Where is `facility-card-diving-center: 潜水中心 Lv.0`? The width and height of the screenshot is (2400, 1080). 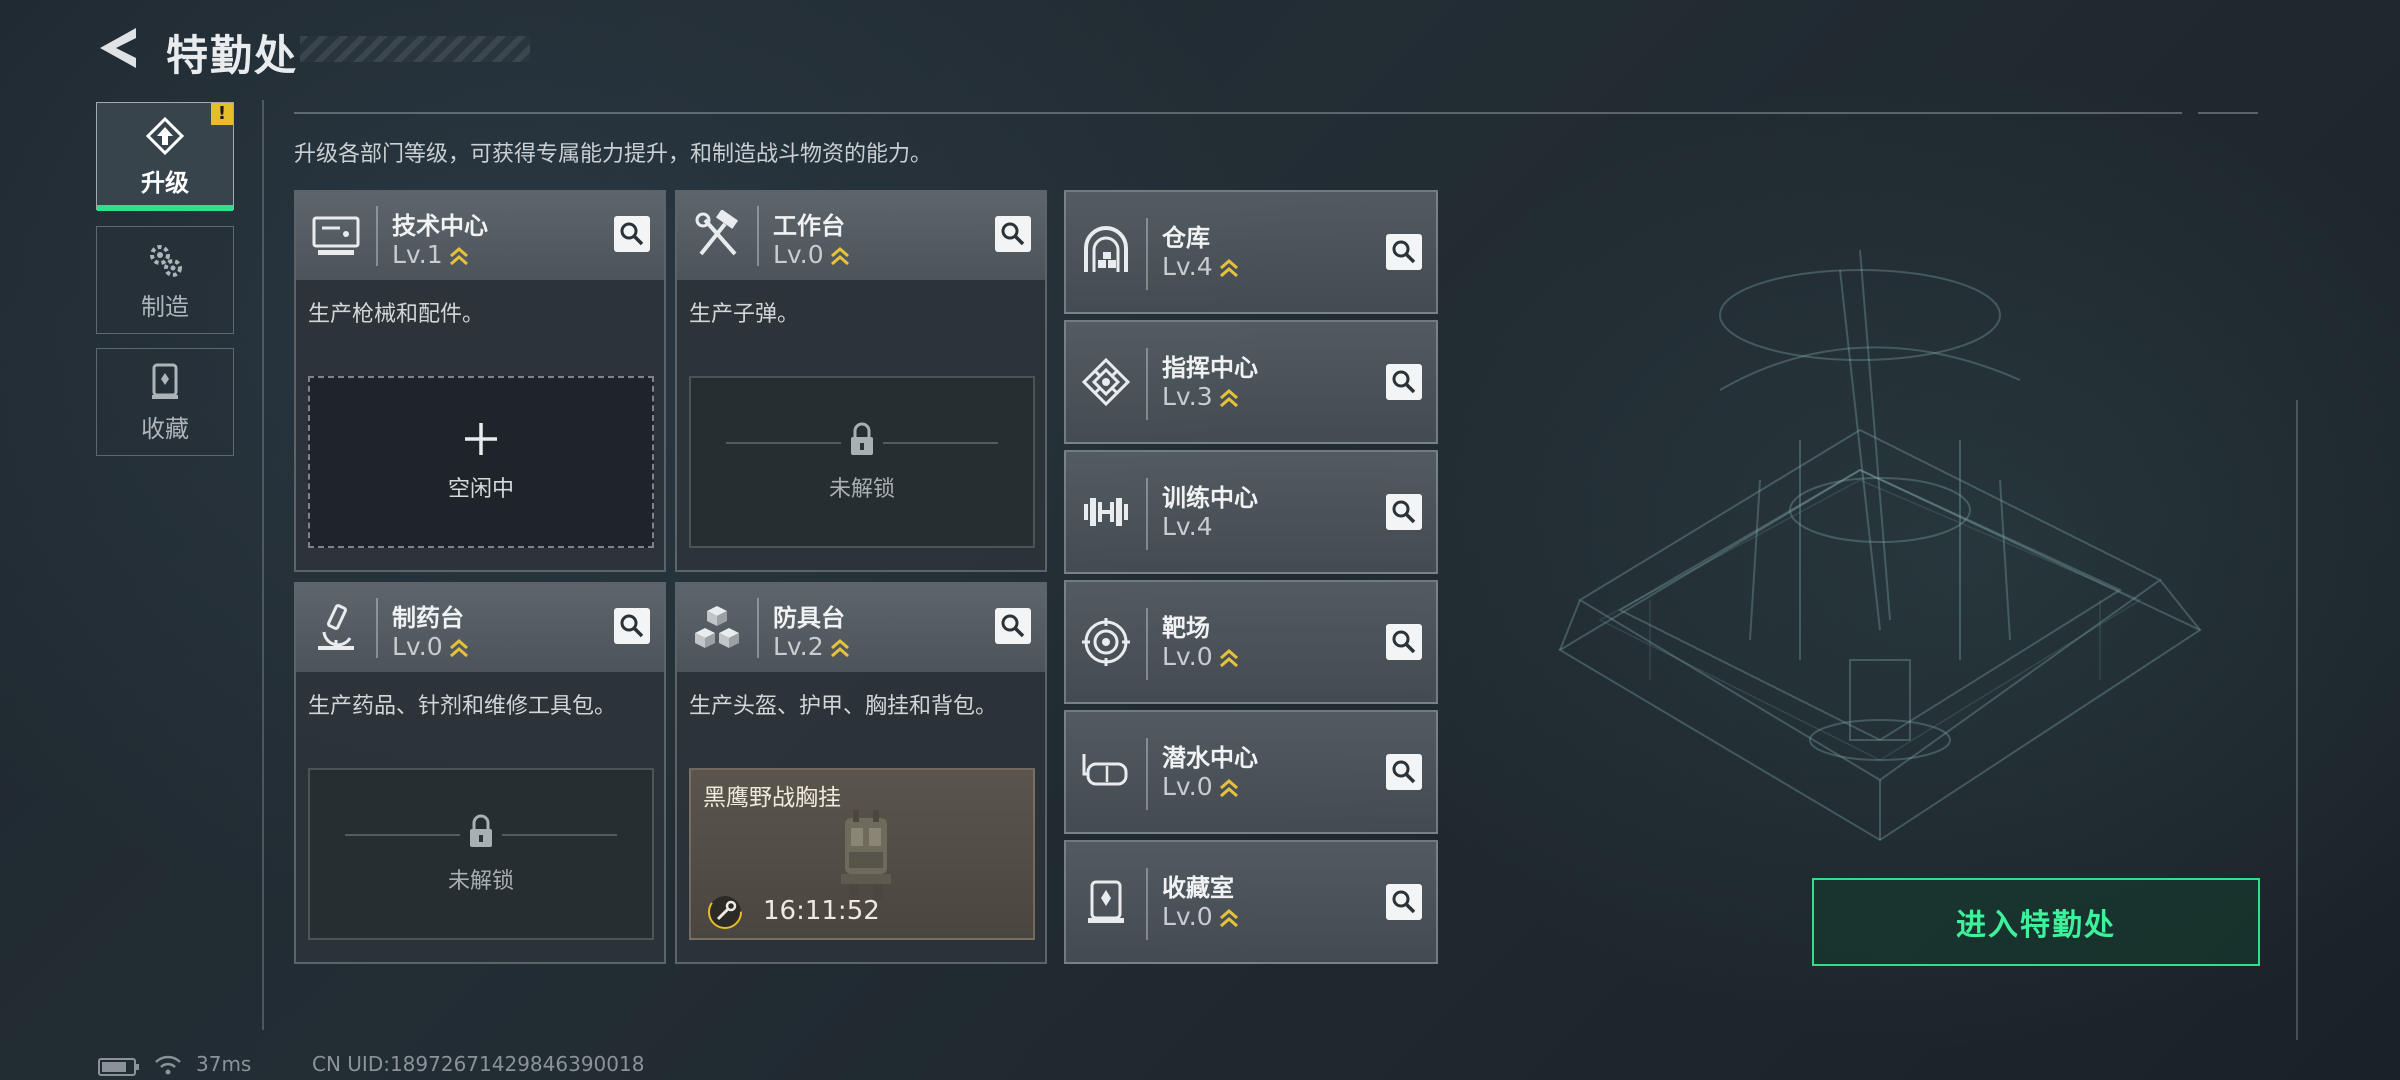 facility-card-diving-center: 潜水中心 Lv.0 is located at coordinates (1251, 772).